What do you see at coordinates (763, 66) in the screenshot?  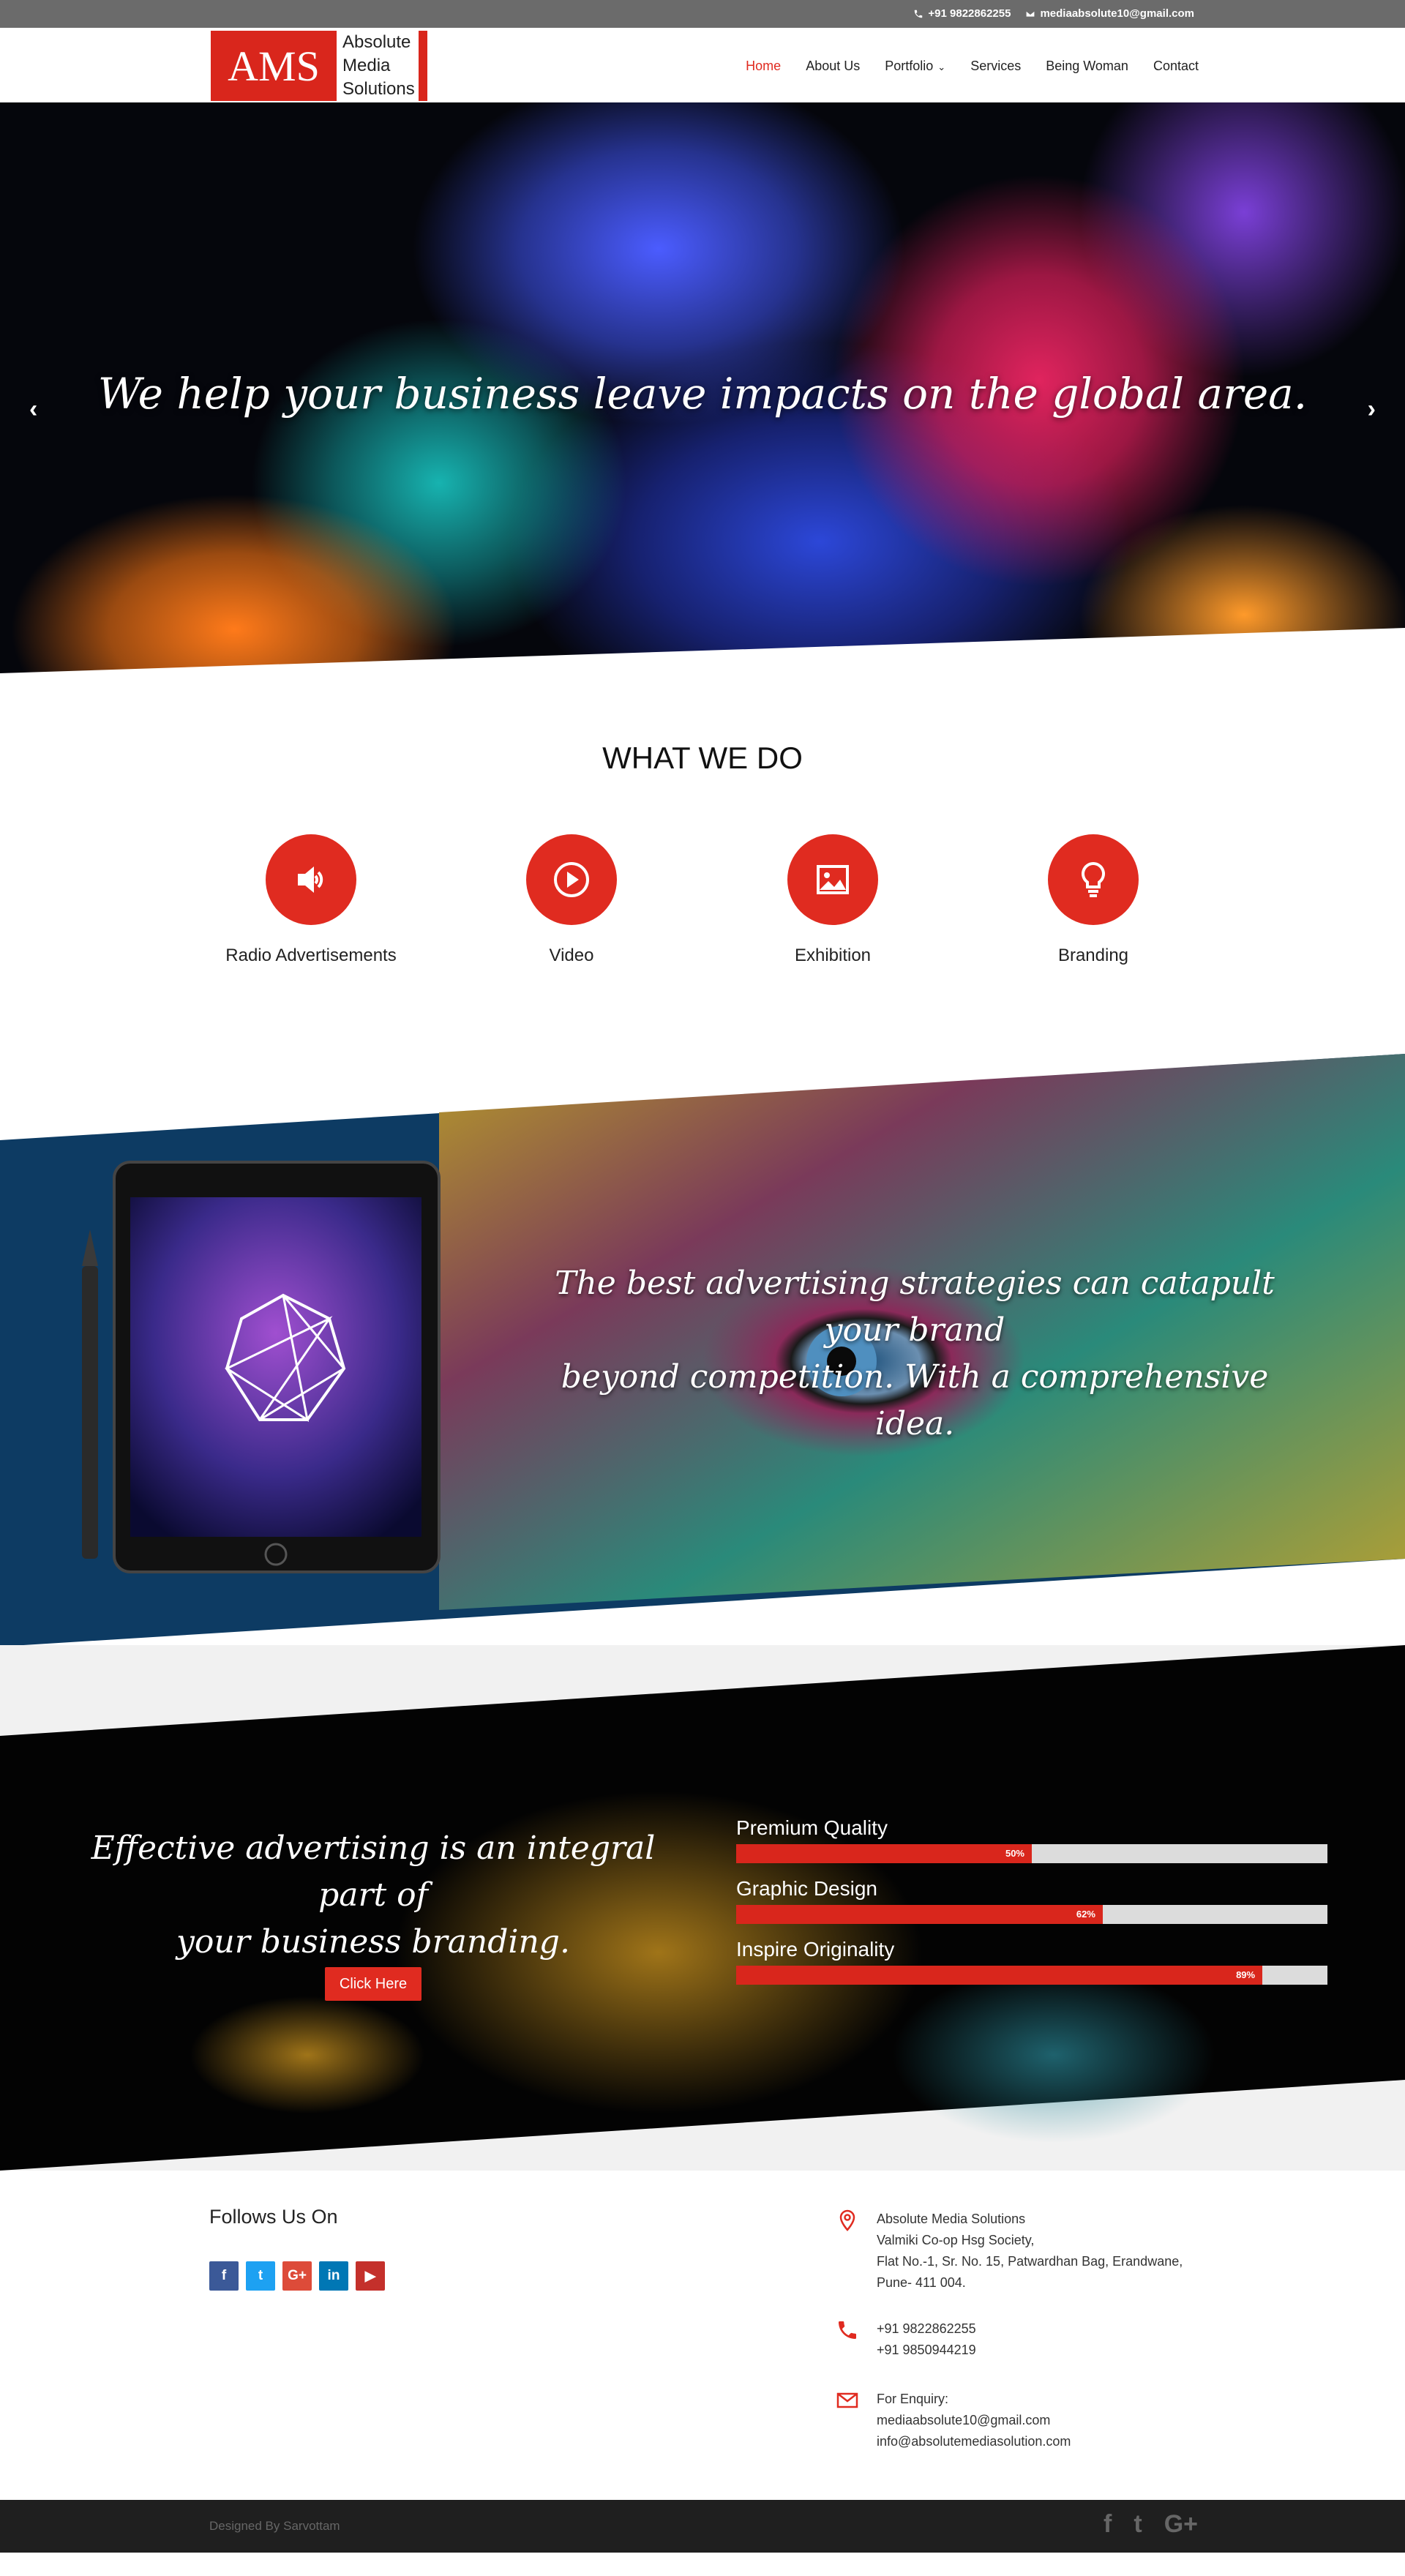 I see `nav-home: Home` at bounding box center [763, 66].